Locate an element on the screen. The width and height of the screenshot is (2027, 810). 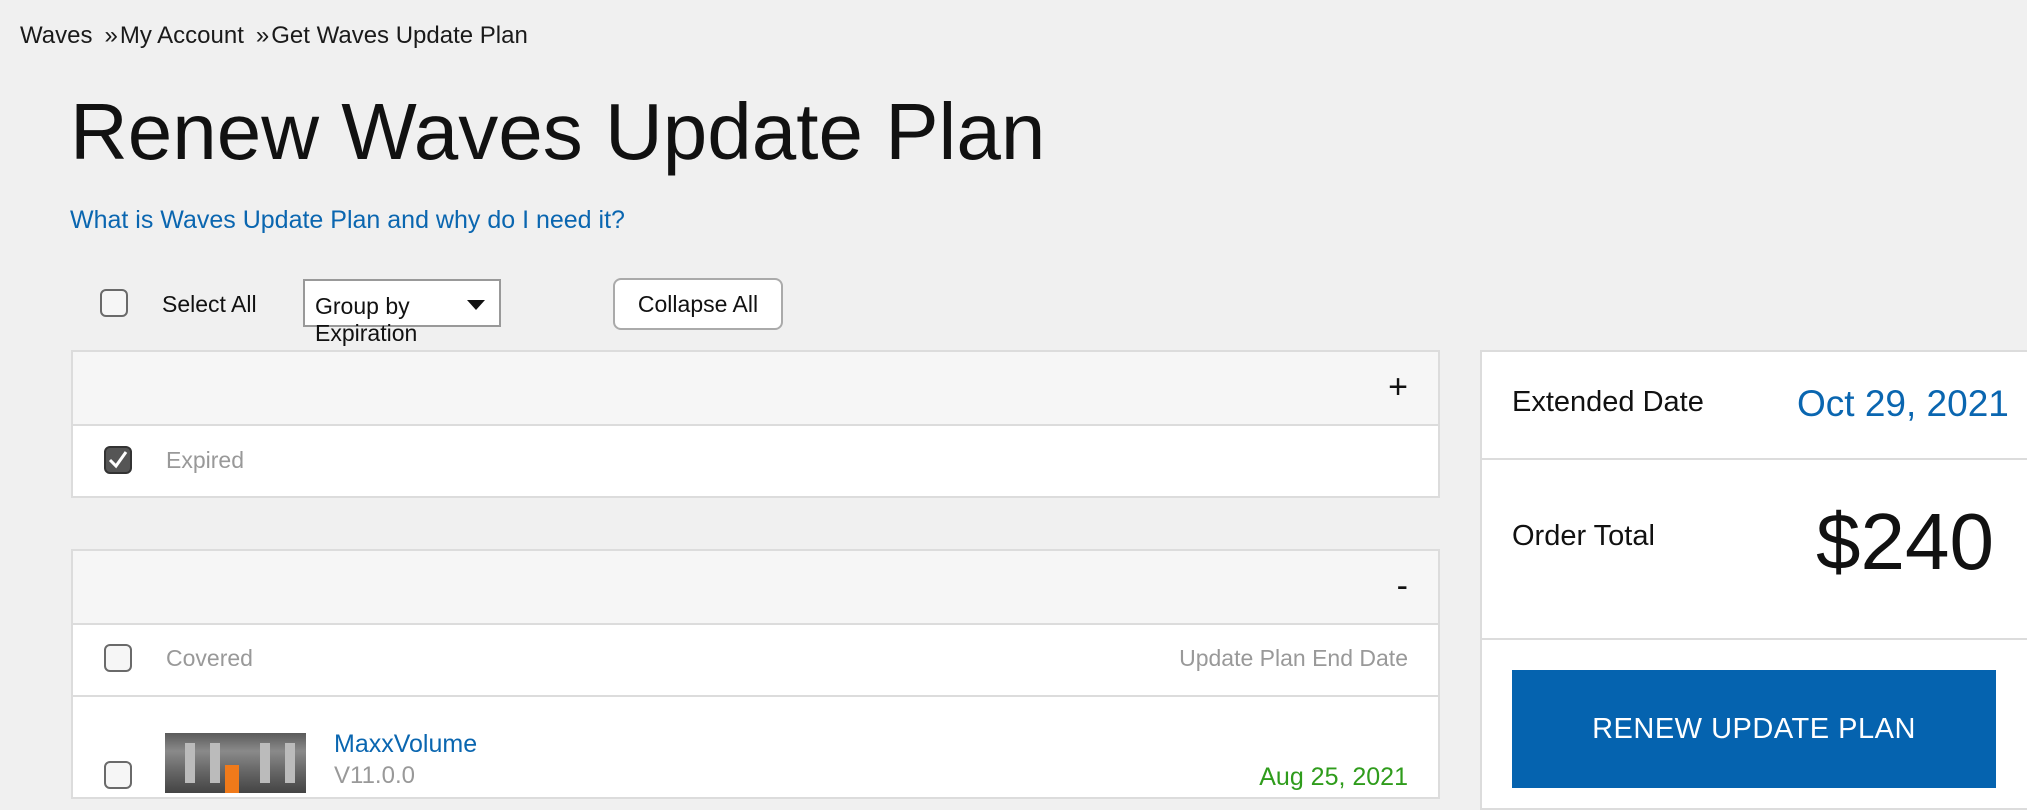
check-icon is located at coordinates (118, 460).